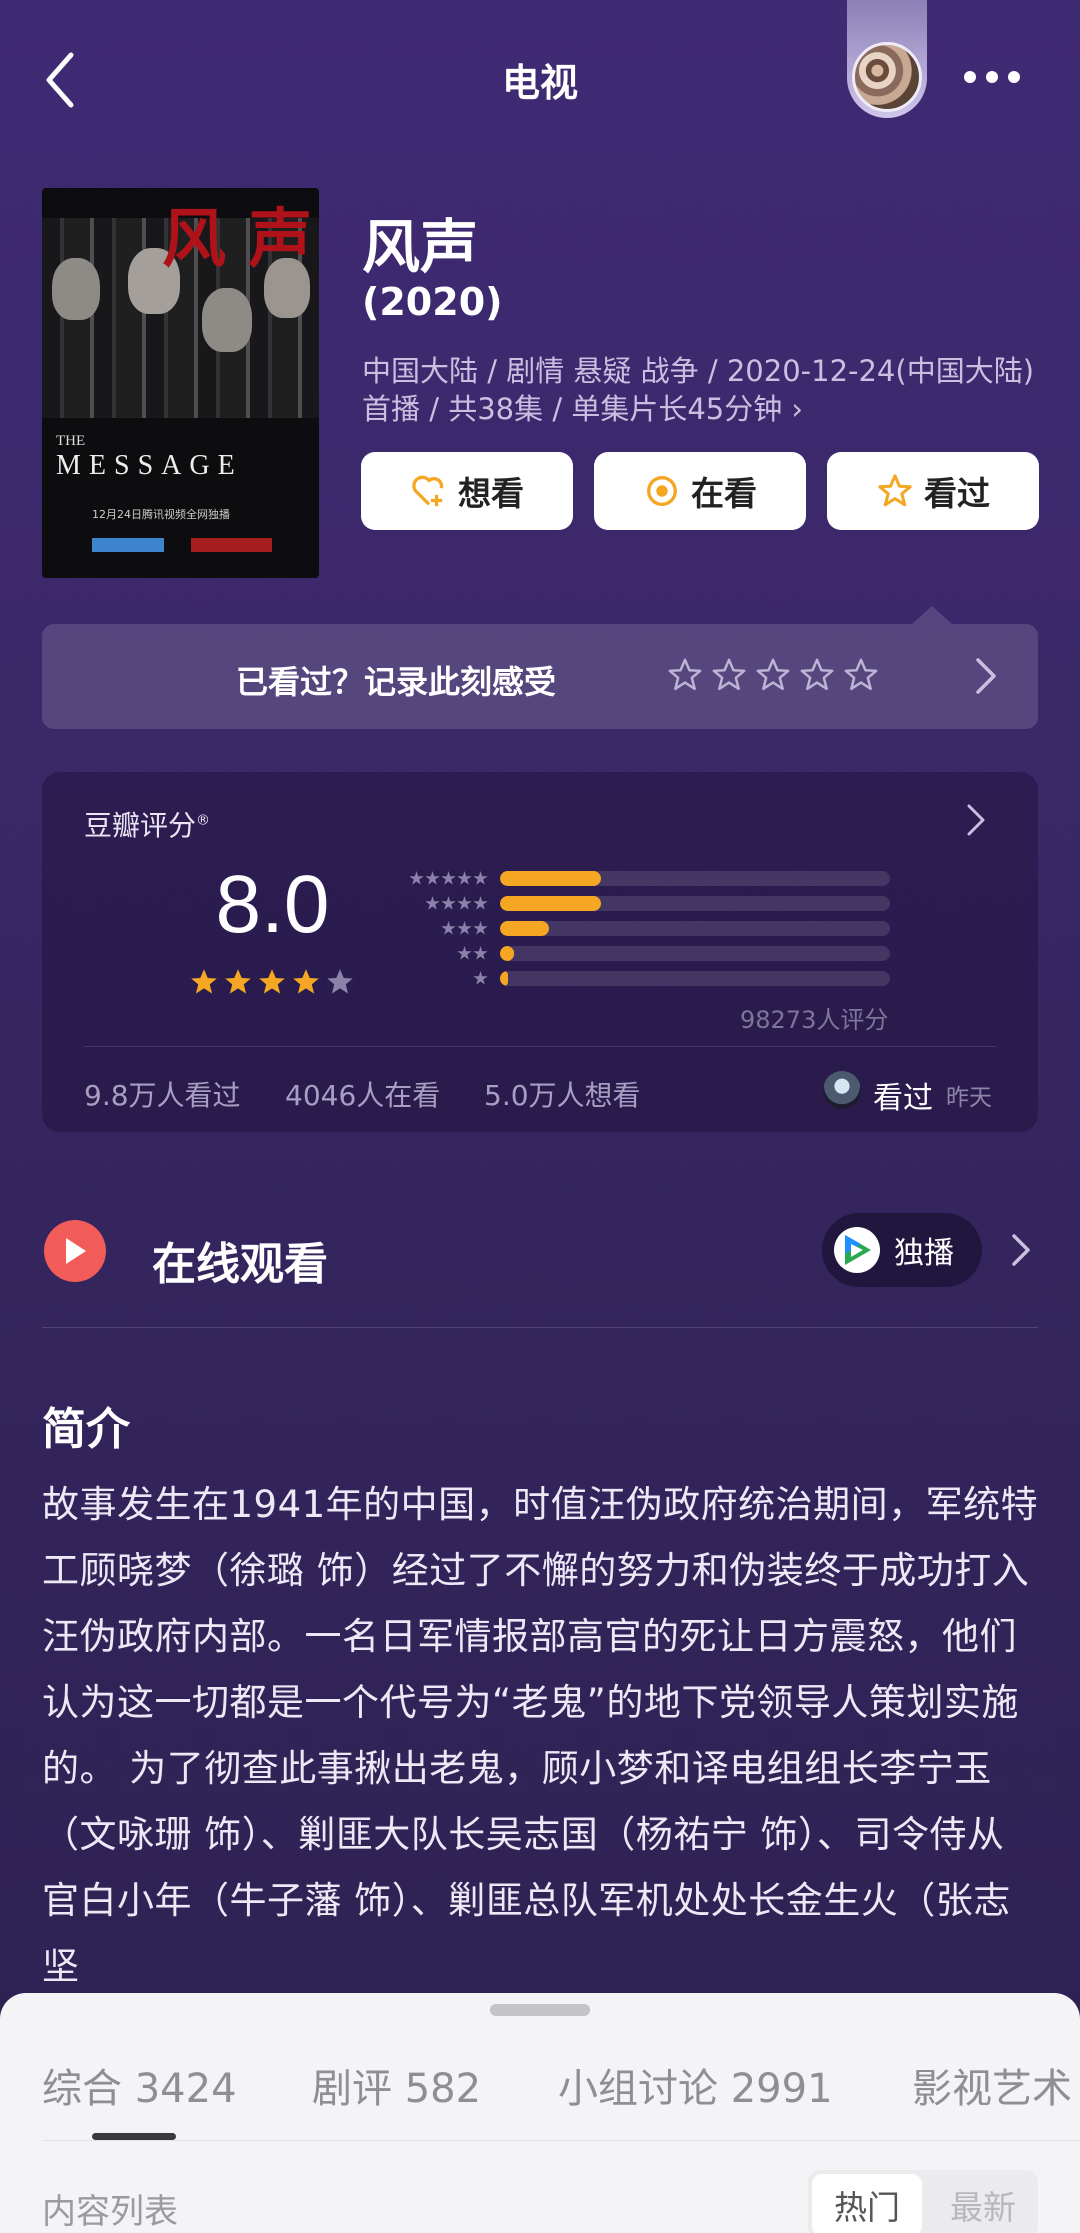  What do you see at coordinates (237, 239) in the screenshot?
I see `poster-title-cn: 风 声` at bounding box center [237, 239].